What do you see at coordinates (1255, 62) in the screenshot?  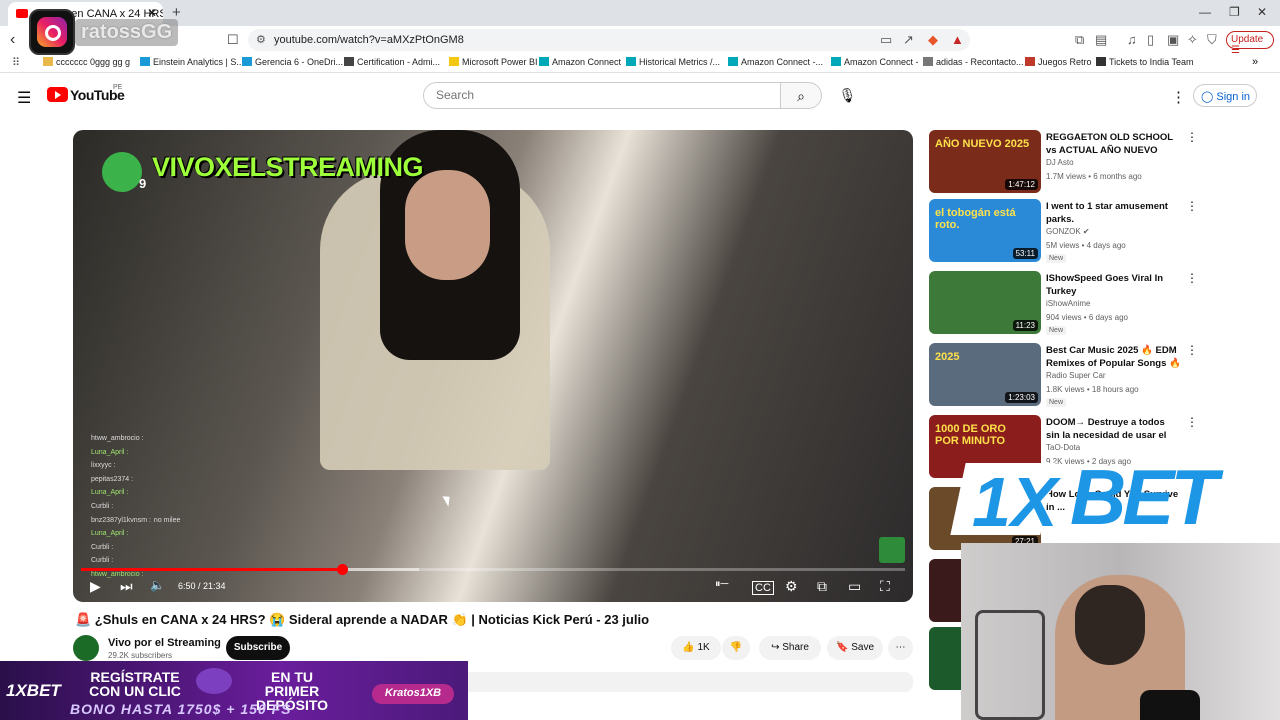 I see `more-bookmarks-icon: »` at bounding box center [1255, 62].